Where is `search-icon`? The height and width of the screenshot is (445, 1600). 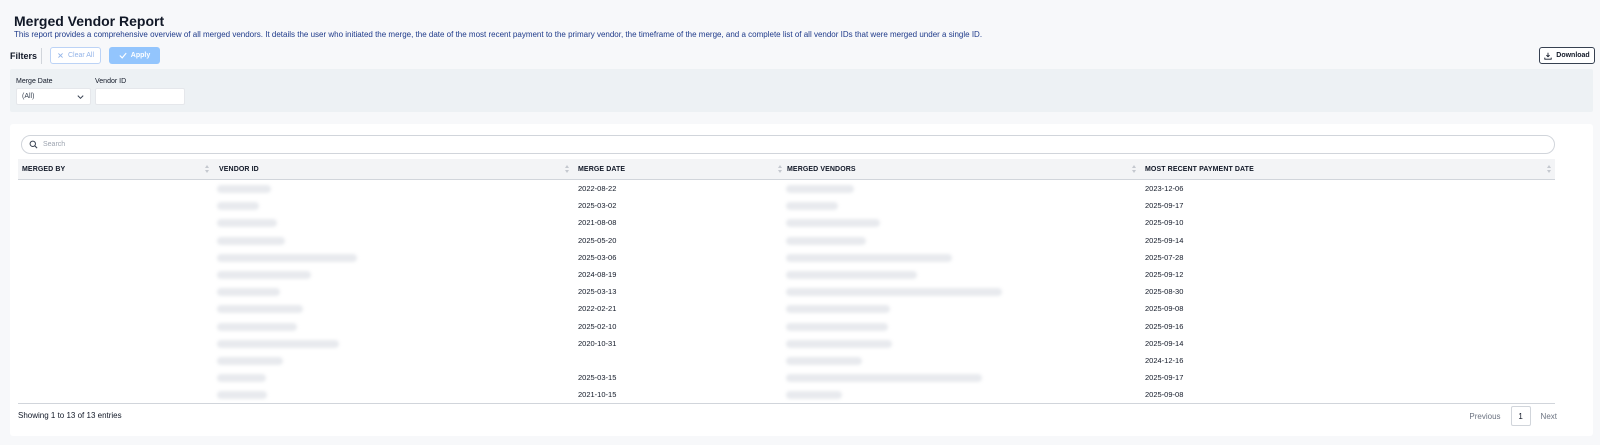 search-icon is located at coordinates (33, 144).